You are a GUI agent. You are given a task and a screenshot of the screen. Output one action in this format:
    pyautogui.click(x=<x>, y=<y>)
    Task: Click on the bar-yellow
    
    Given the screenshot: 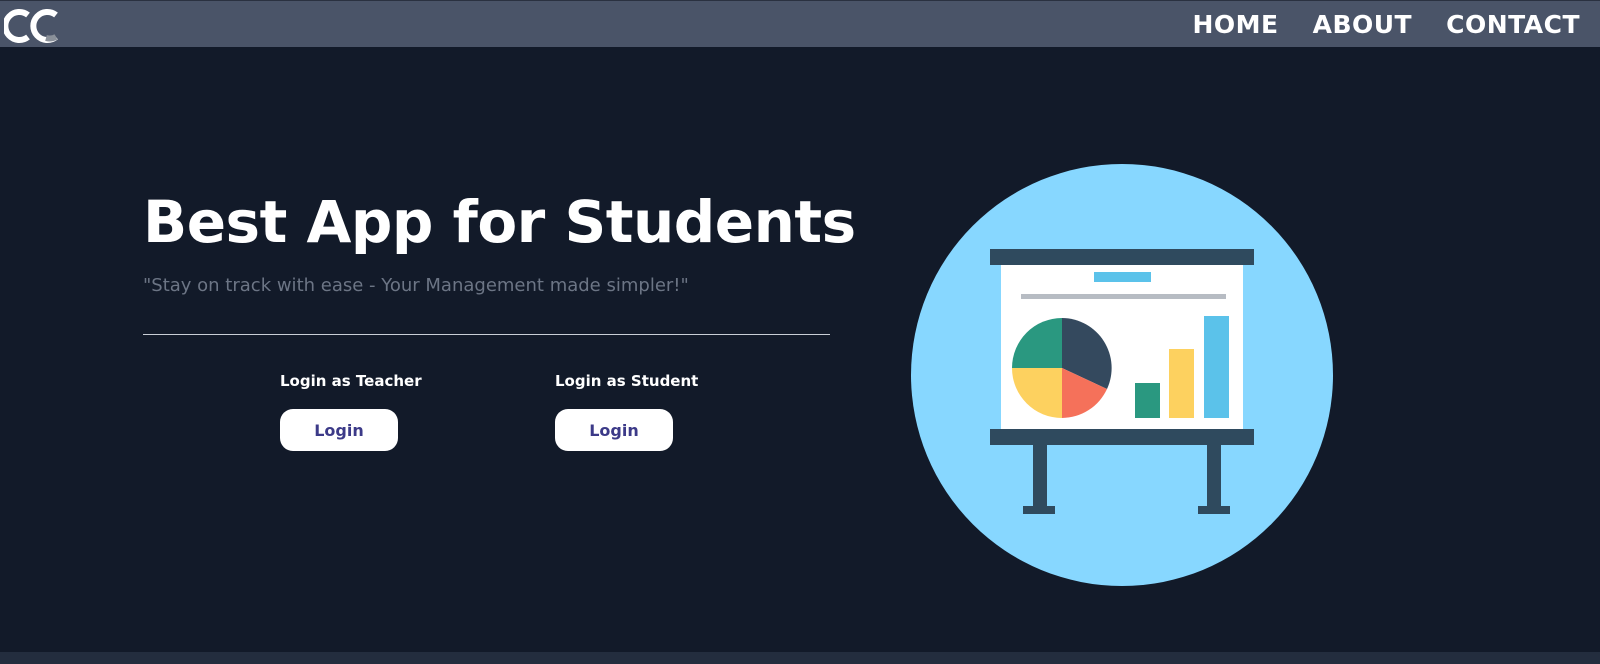 What is the action you would take?
    pyautogui.click(x=1181, y=383)
    